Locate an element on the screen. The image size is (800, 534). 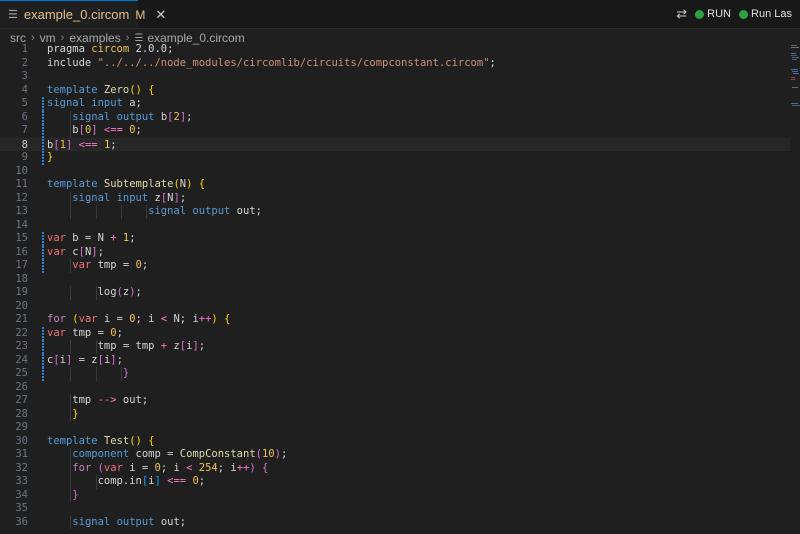
code-line: 16 var c[N]; is located at coordinates (395, 252).